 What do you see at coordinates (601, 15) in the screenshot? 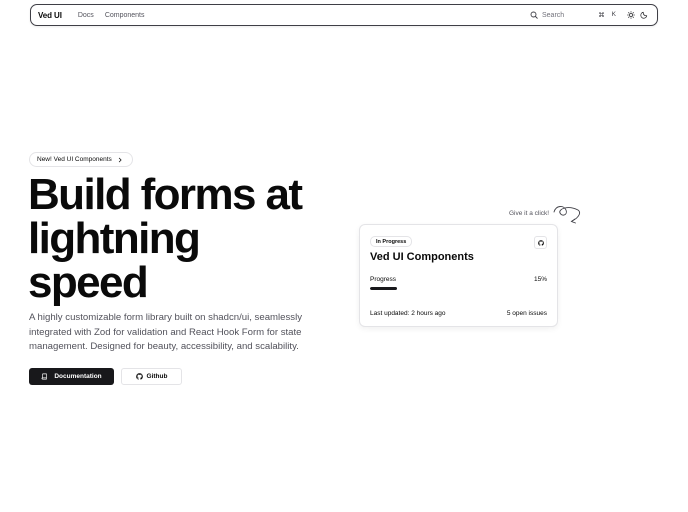
I see `shortcut-key: ⌘` at bounding box center [601, 15].